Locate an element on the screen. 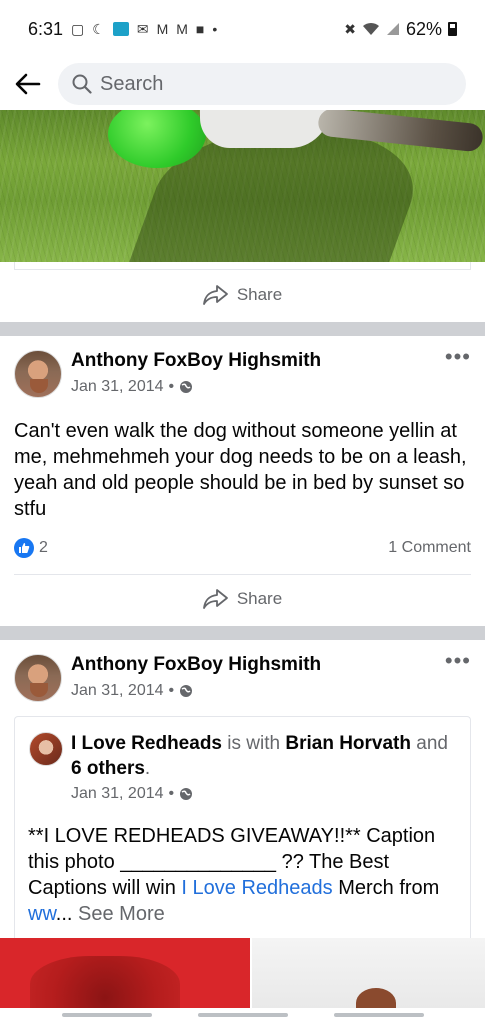 This screenshot has height=1023, width=485. back-arrow-icon is located at coordinates (28, 84).